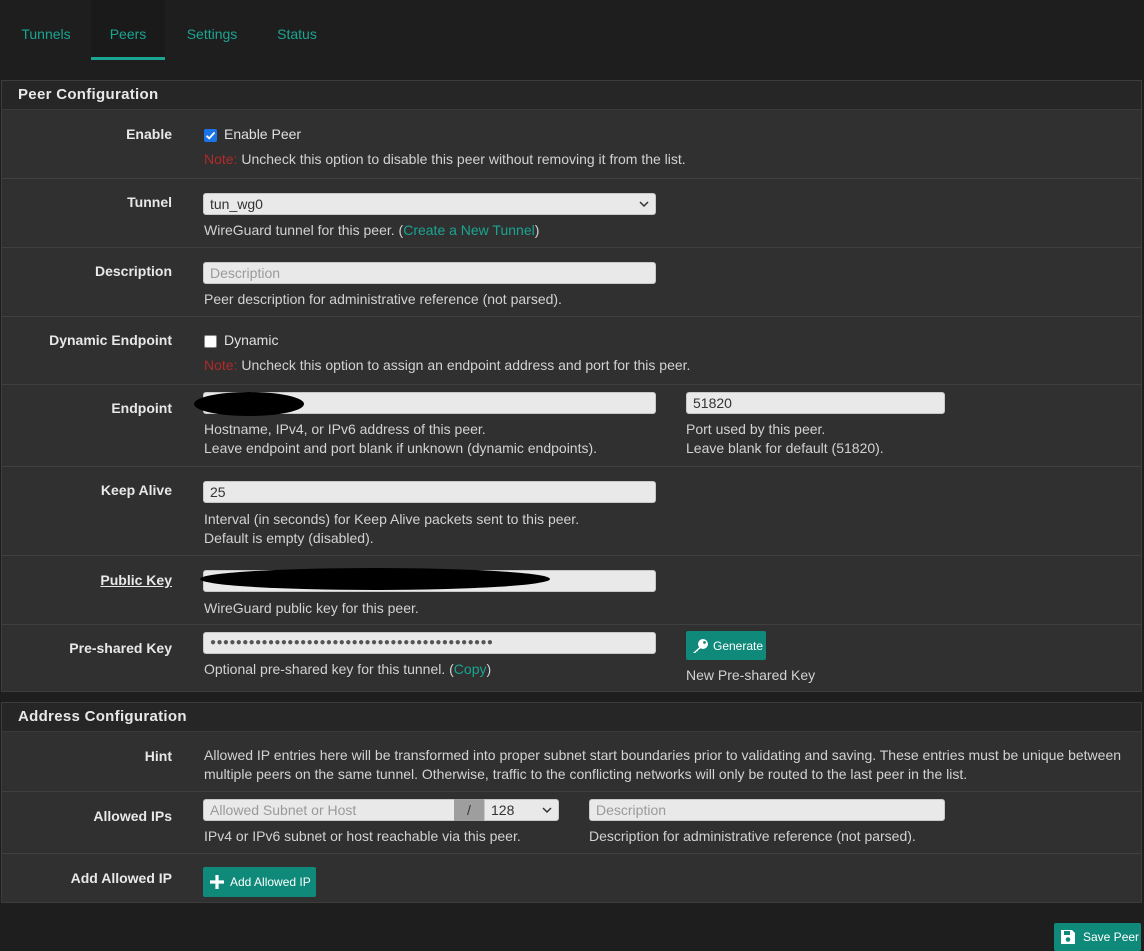  Describe the element at coordinates (141, 408) in the screenshot. I see `endpoint-label: Endpoint` at that location.